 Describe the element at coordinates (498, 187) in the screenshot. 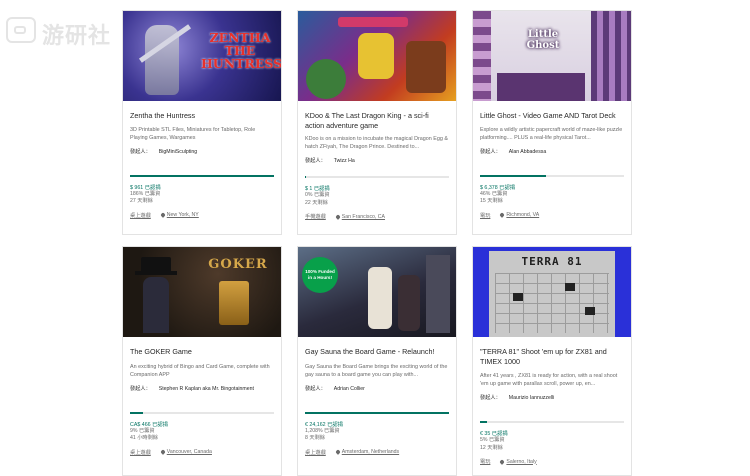

I see `pledged-amount: $ 6,378 已認捐` at that location.